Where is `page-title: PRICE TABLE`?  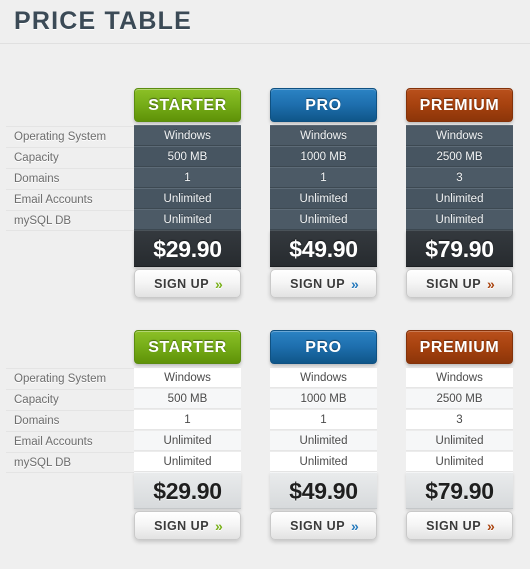
page-title: PRICE TABLE is located at coordinates (103, 21).